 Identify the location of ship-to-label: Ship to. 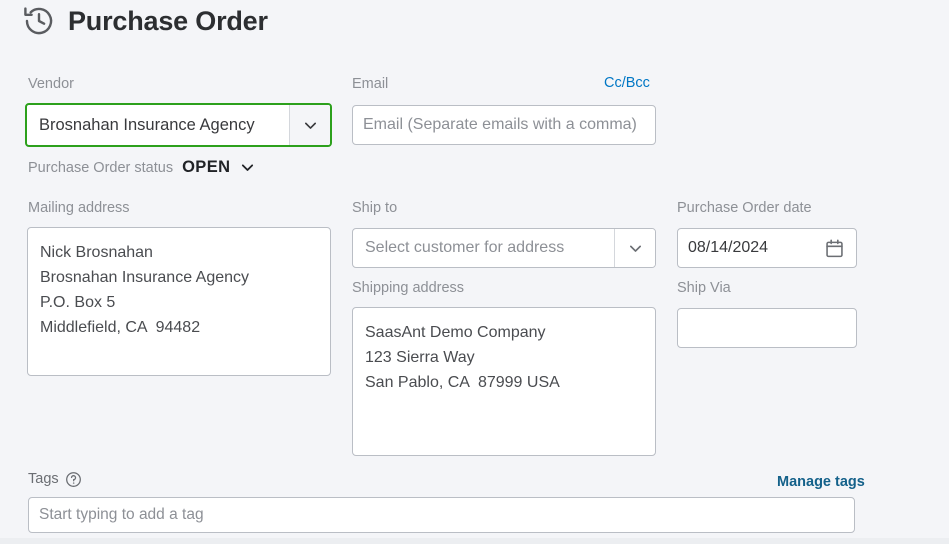
(375, 208).